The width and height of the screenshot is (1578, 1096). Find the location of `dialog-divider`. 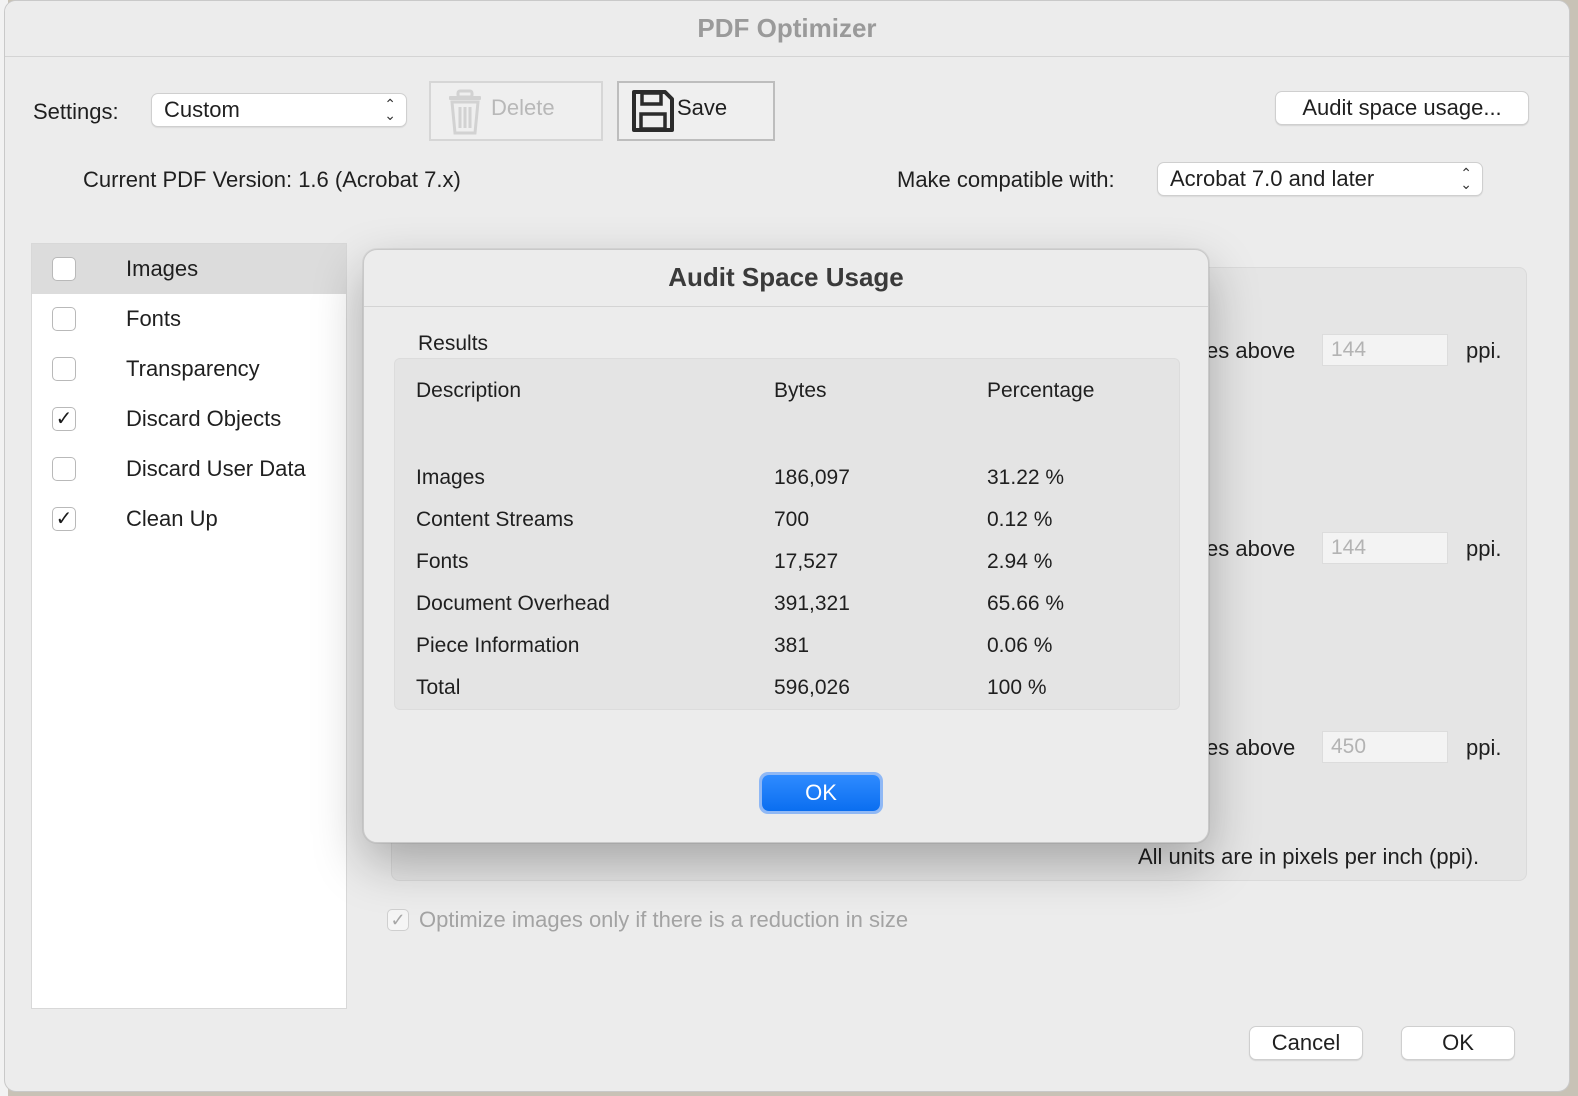

dialog-divider is located at coordinates (786, 306).